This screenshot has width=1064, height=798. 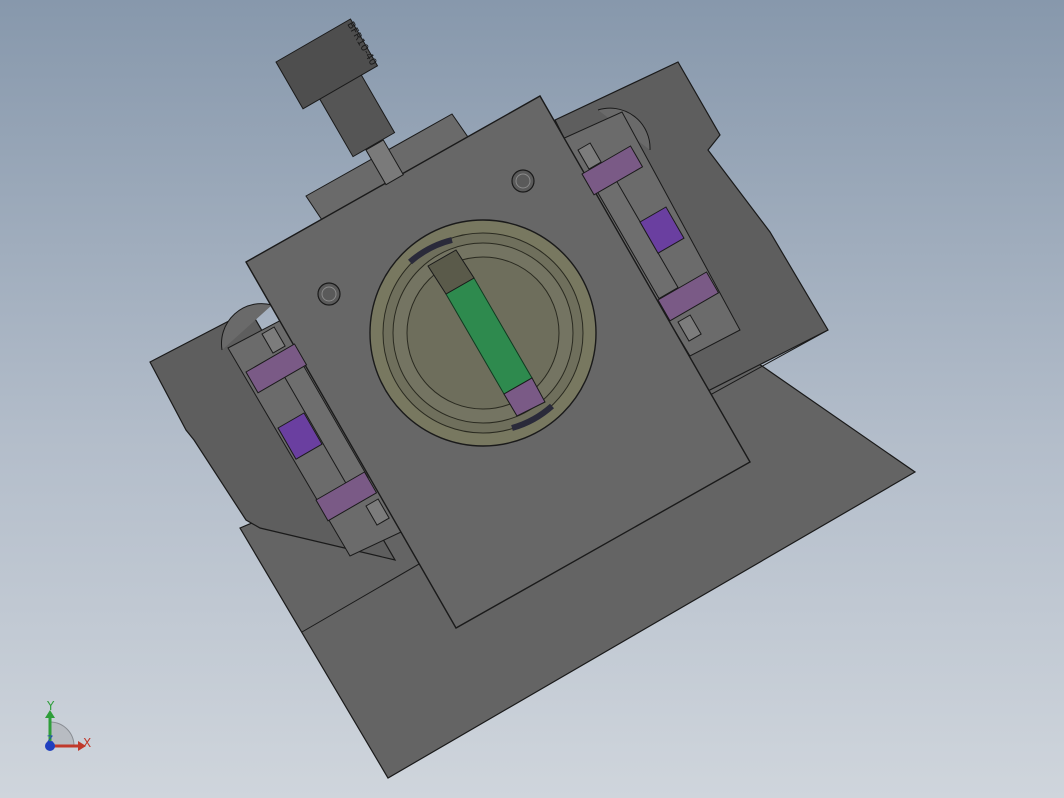 What do you see at coordinates (523, 181) in the screenshot?
I see `mounting-hole-right` at bounding box center [523, 181].